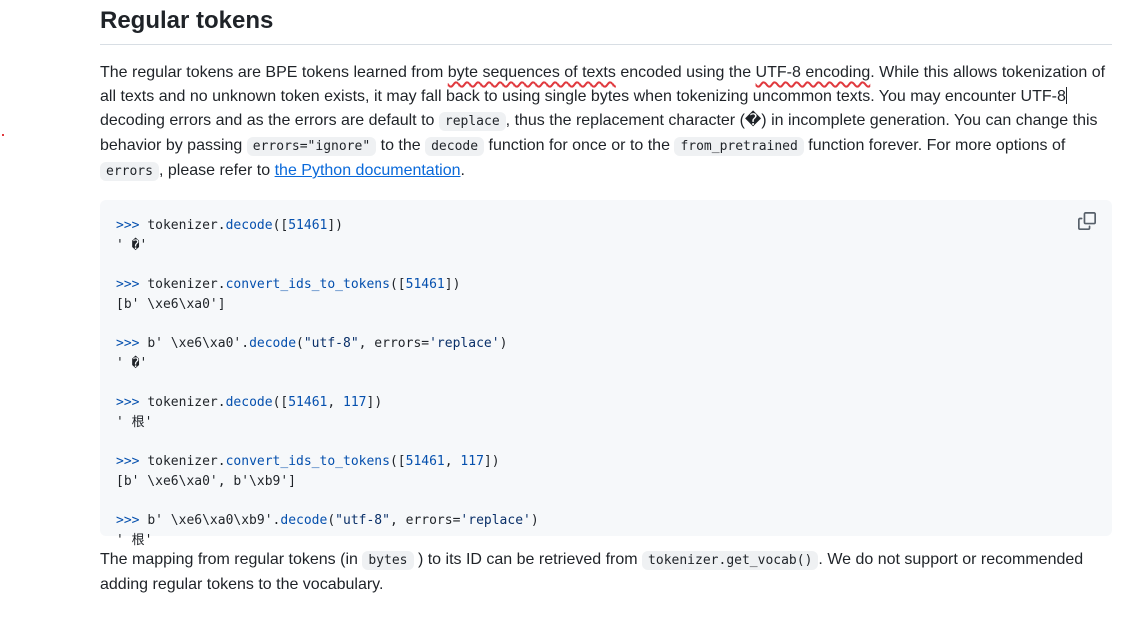 Image resolution: width=1126 pixels, height=633 pixels. I want to click on inline-code-errors: errors, so click(129, 171).